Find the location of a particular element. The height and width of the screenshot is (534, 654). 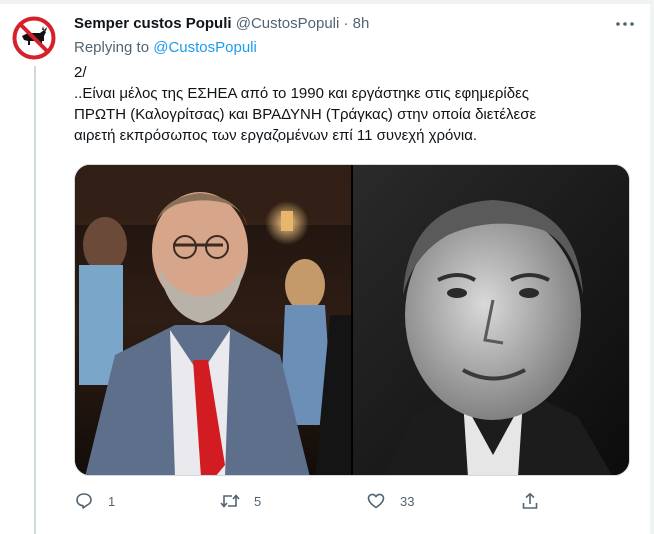

reply-button: 1 is located at coordinates (94, 501).